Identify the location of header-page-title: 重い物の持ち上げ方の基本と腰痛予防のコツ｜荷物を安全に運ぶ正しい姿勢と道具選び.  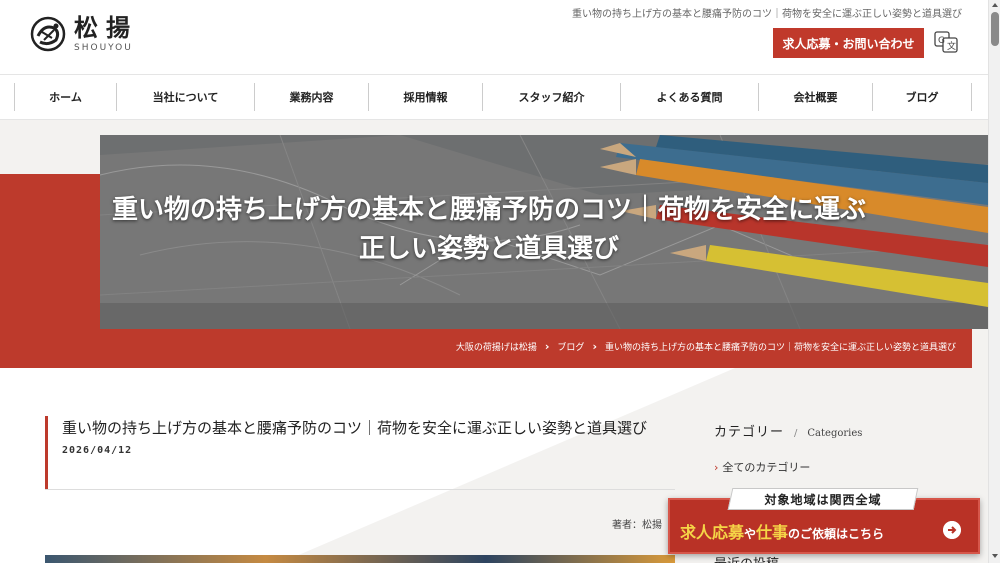
(767, 14).